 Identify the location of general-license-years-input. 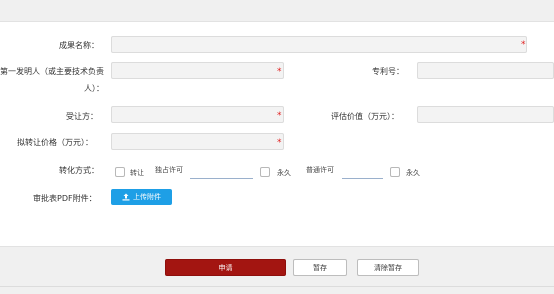
(362, 178).